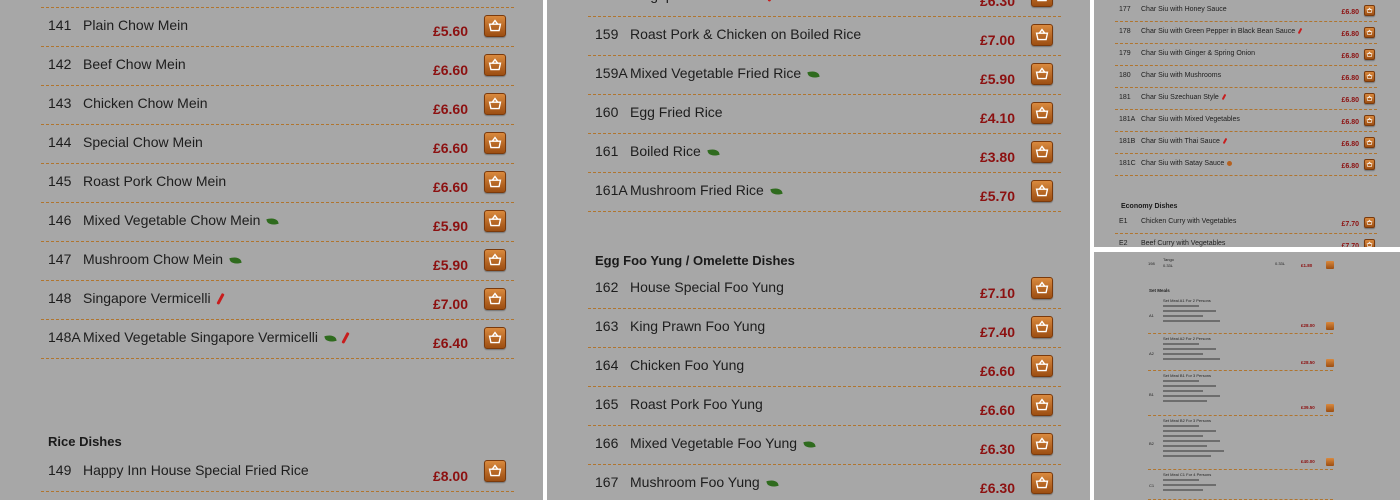  I want to click on item-number: 167, so click(607, 482).